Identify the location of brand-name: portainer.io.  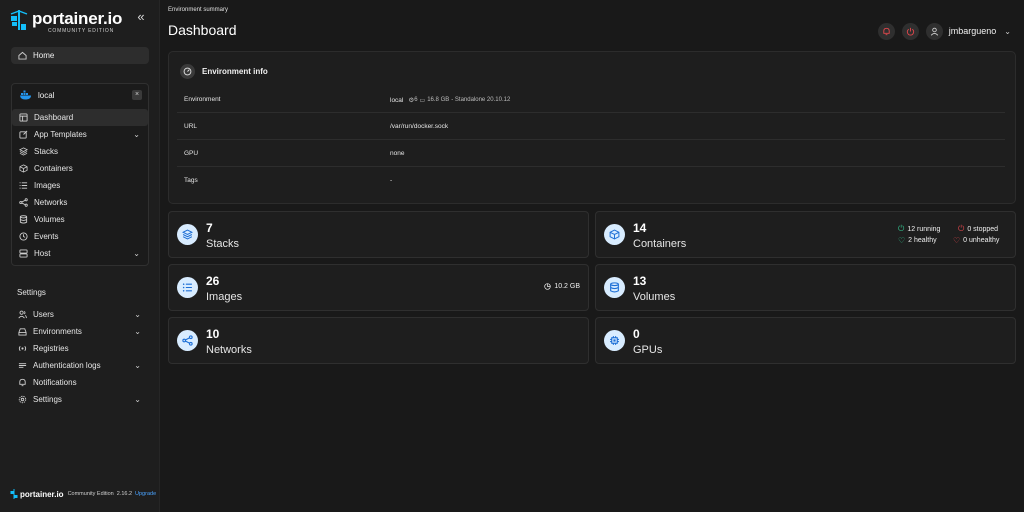
(77, 18).